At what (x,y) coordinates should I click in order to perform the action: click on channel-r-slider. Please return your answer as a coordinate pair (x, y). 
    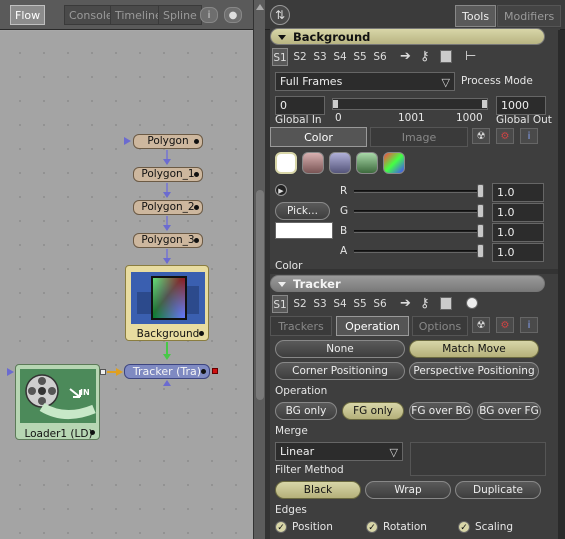
    Looking at the image, I should click on (417, 191).